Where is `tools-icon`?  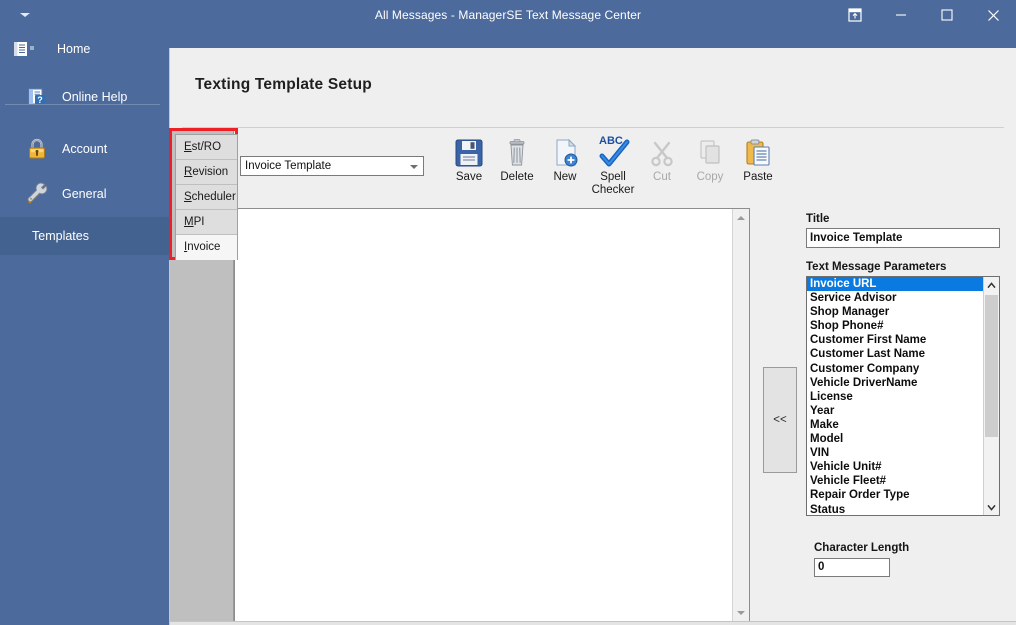 tools-icon is located at coordinates (37, 194).